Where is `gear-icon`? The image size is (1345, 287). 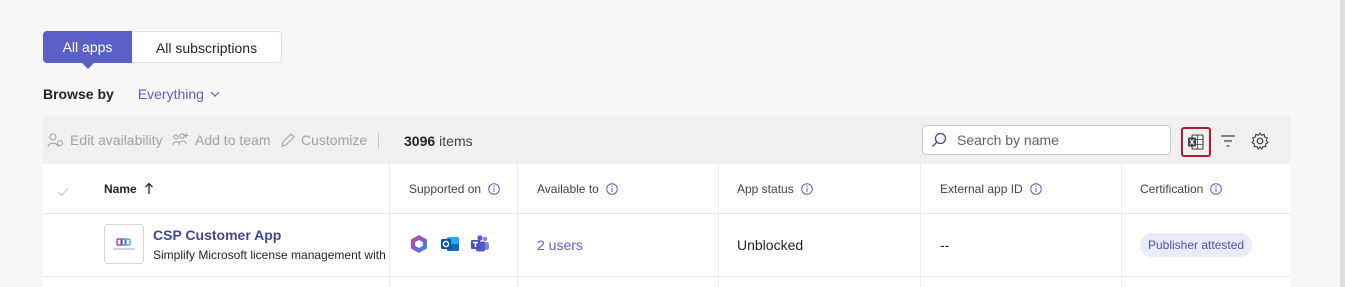
gear-icon is located at coordinates (1260, 141).